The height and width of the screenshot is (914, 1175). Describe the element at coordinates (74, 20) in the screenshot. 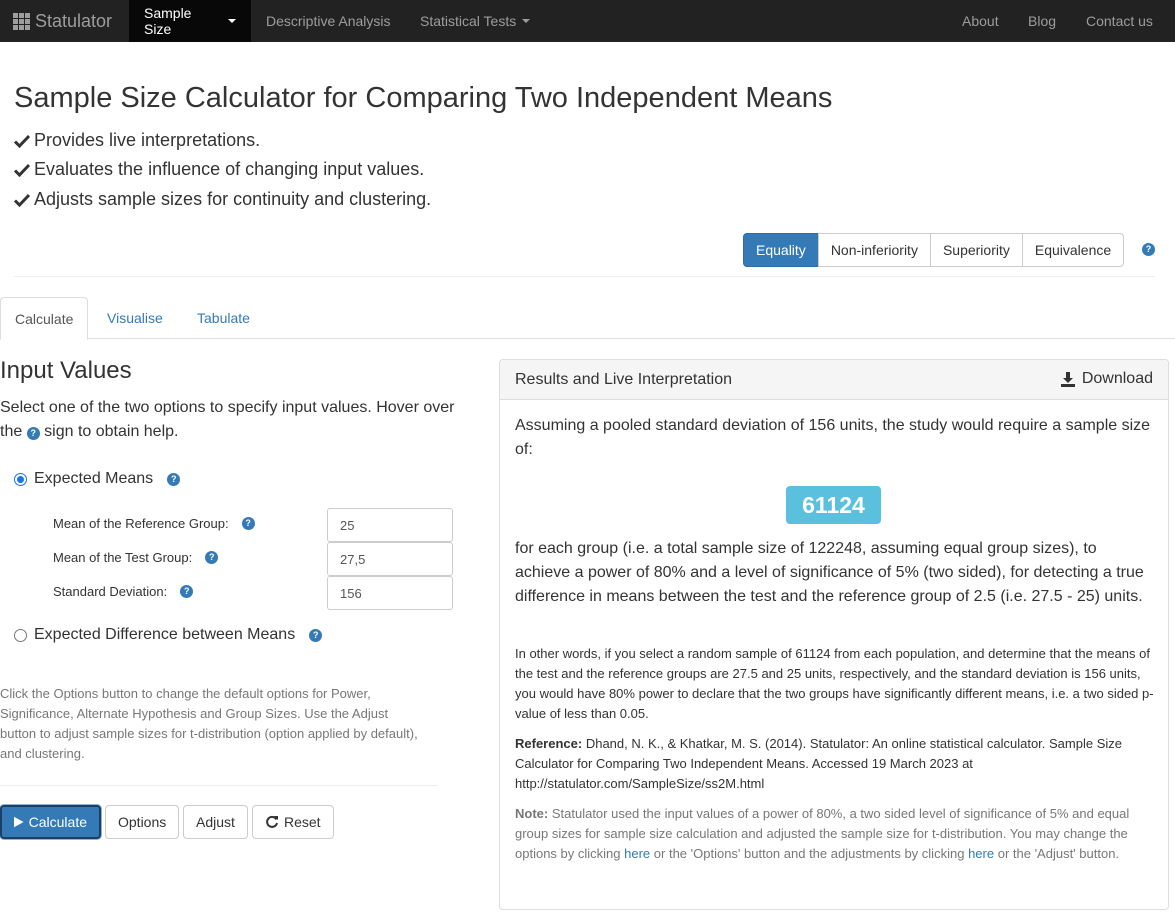

I see `brand-name: Statulator` at that location.